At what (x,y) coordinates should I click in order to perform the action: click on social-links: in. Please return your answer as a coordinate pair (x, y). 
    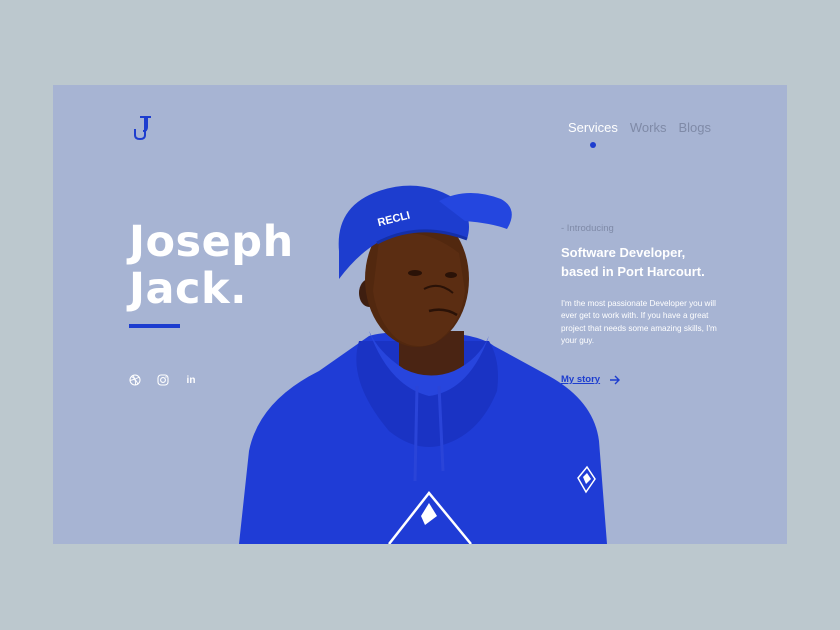
    Looking at the image, I should click on (163, 380).